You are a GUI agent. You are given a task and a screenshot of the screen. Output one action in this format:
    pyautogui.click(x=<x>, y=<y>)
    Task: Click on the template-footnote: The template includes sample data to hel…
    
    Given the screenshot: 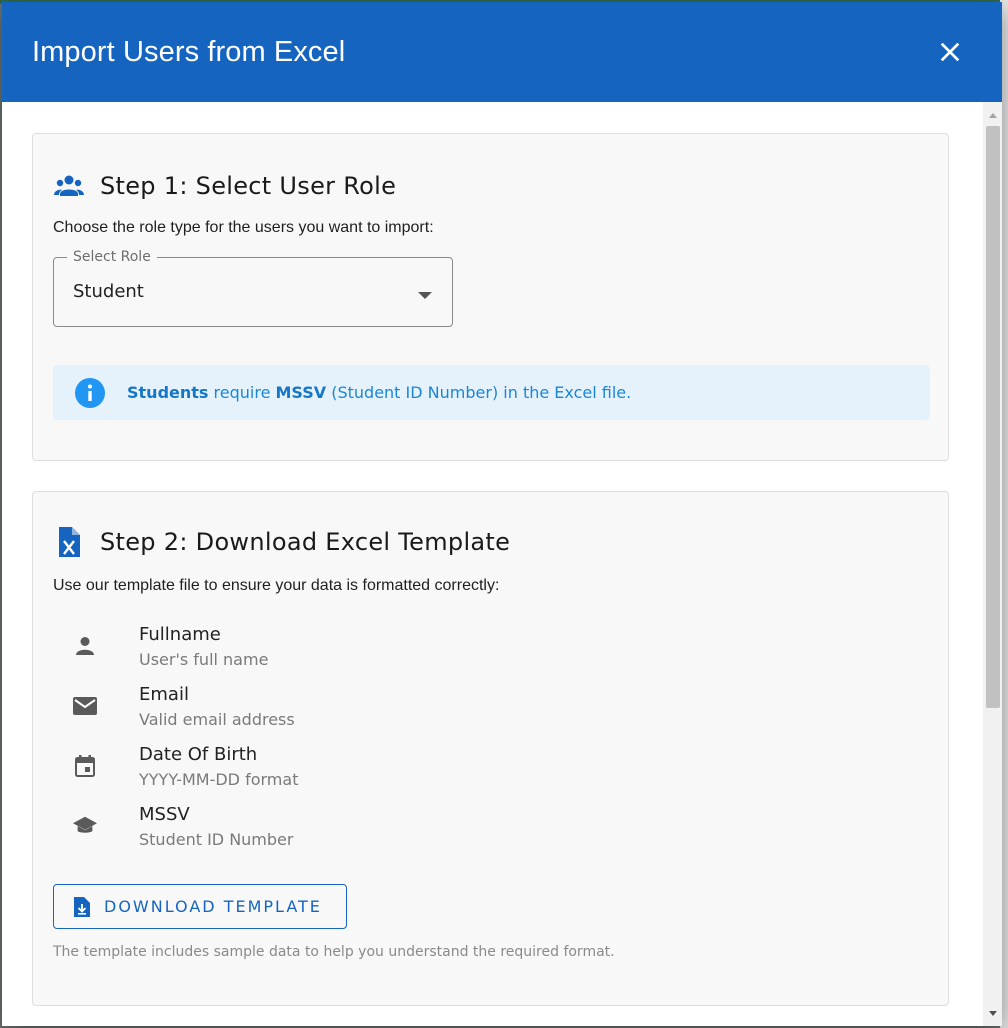 What is the action you would take?
    pyautogui.click(x=334, y=952)
    